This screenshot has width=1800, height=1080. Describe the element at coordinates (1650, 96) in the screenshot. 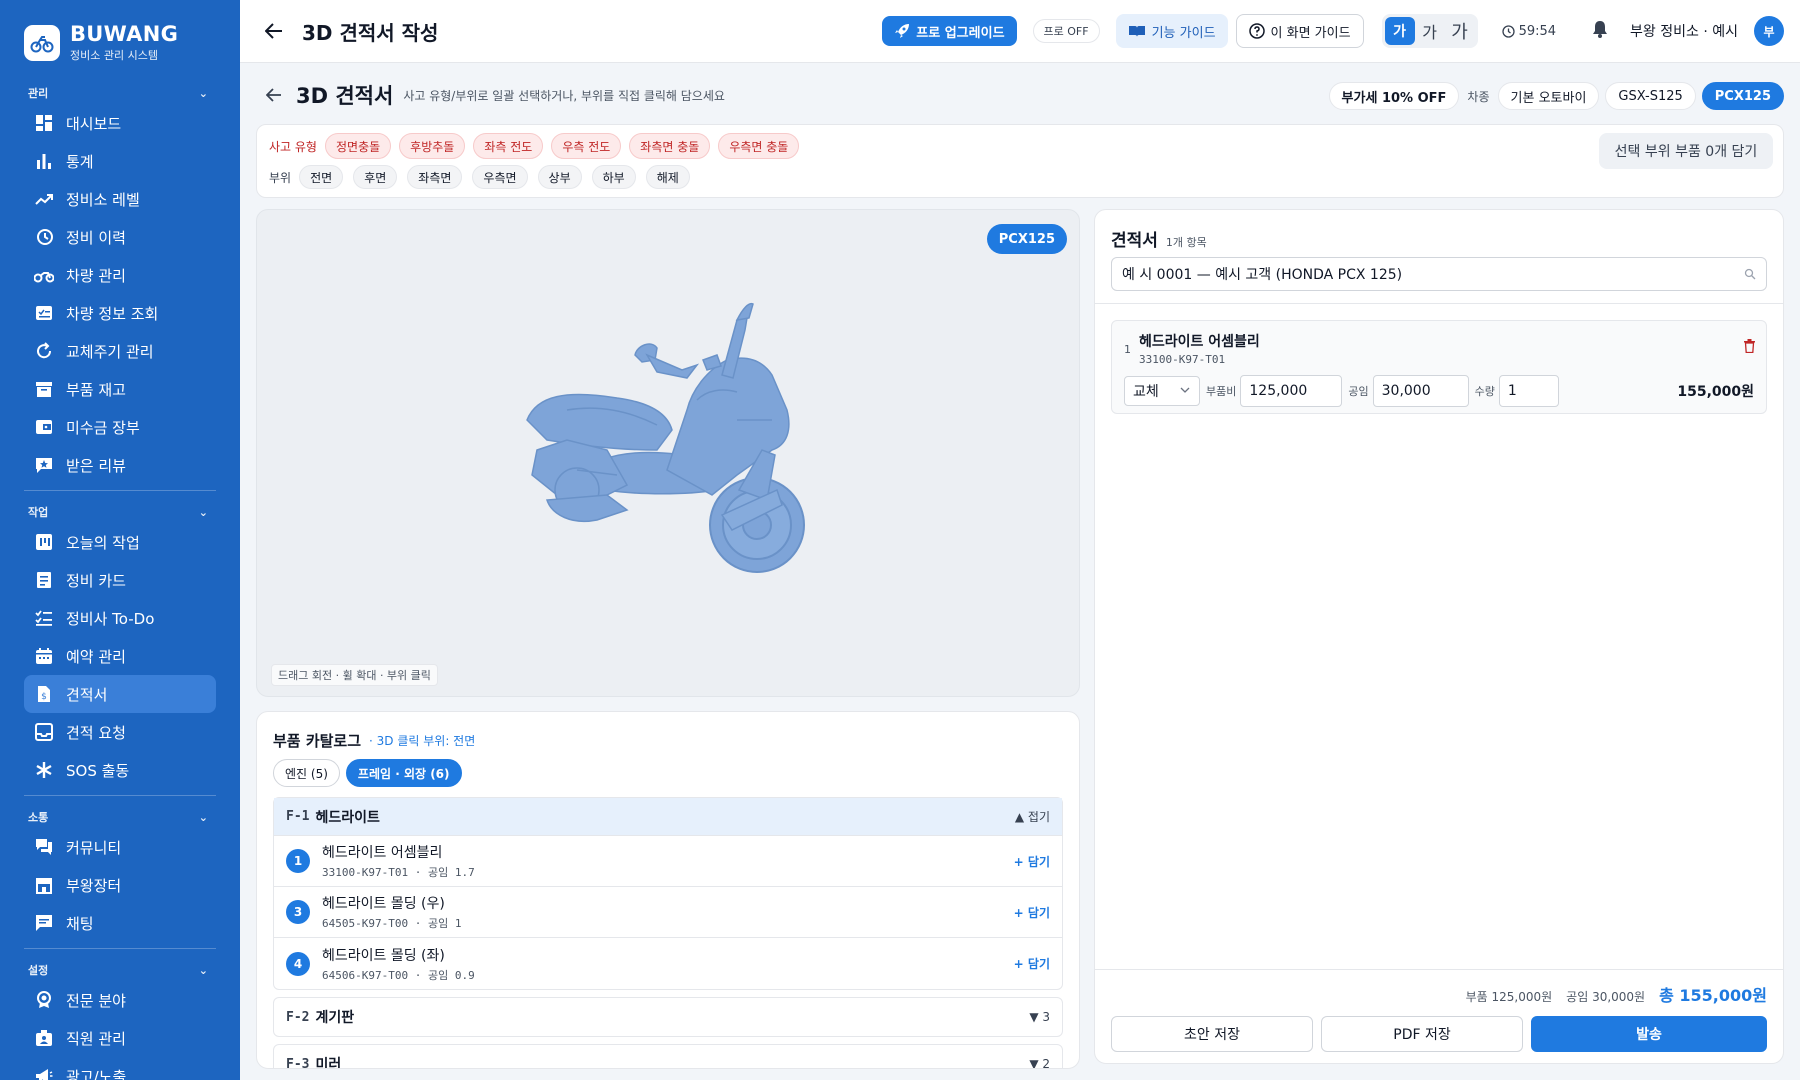

I see `vehicle-chip-gsx: GSX-S125` at that location.